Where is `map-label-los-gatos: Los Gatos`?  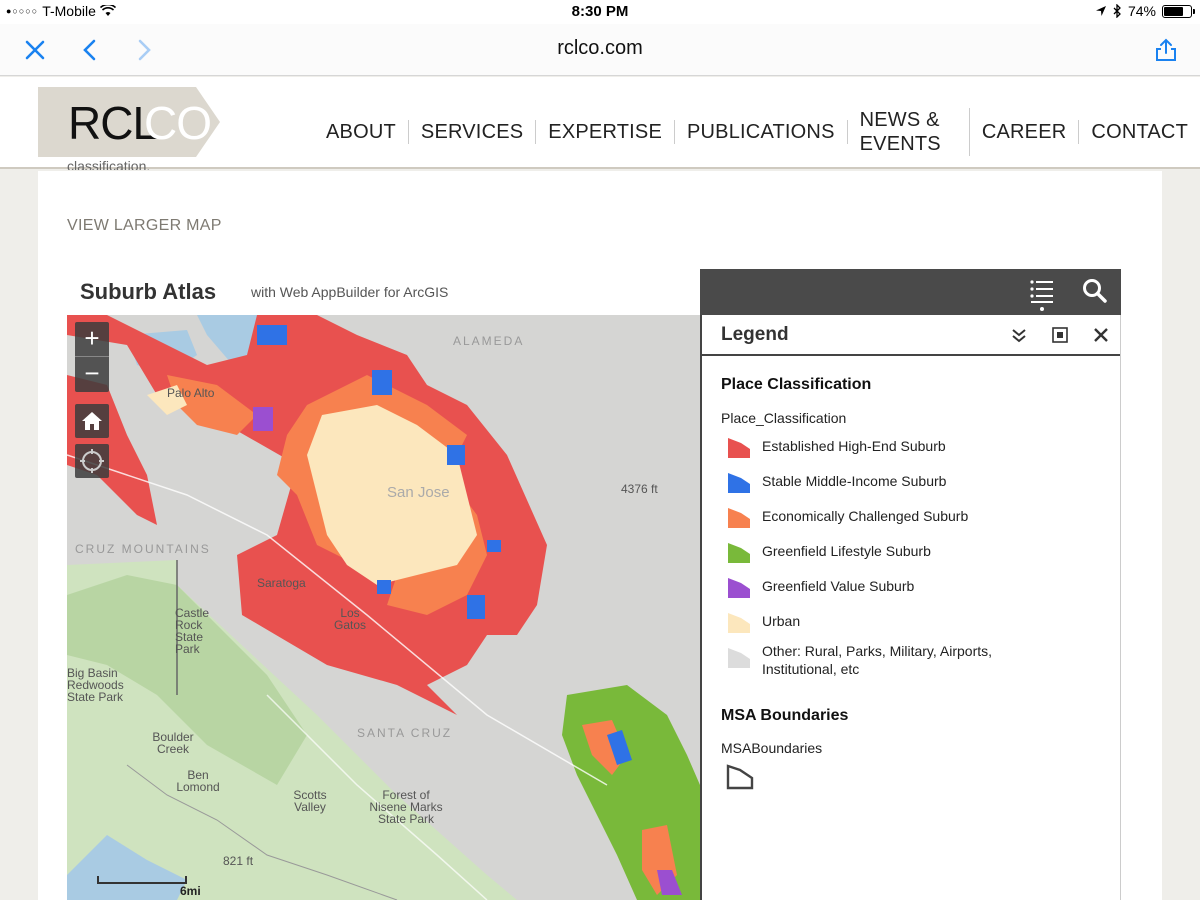
map-label-los-gatos: Los Gatos is located at coordinates (349, 619).